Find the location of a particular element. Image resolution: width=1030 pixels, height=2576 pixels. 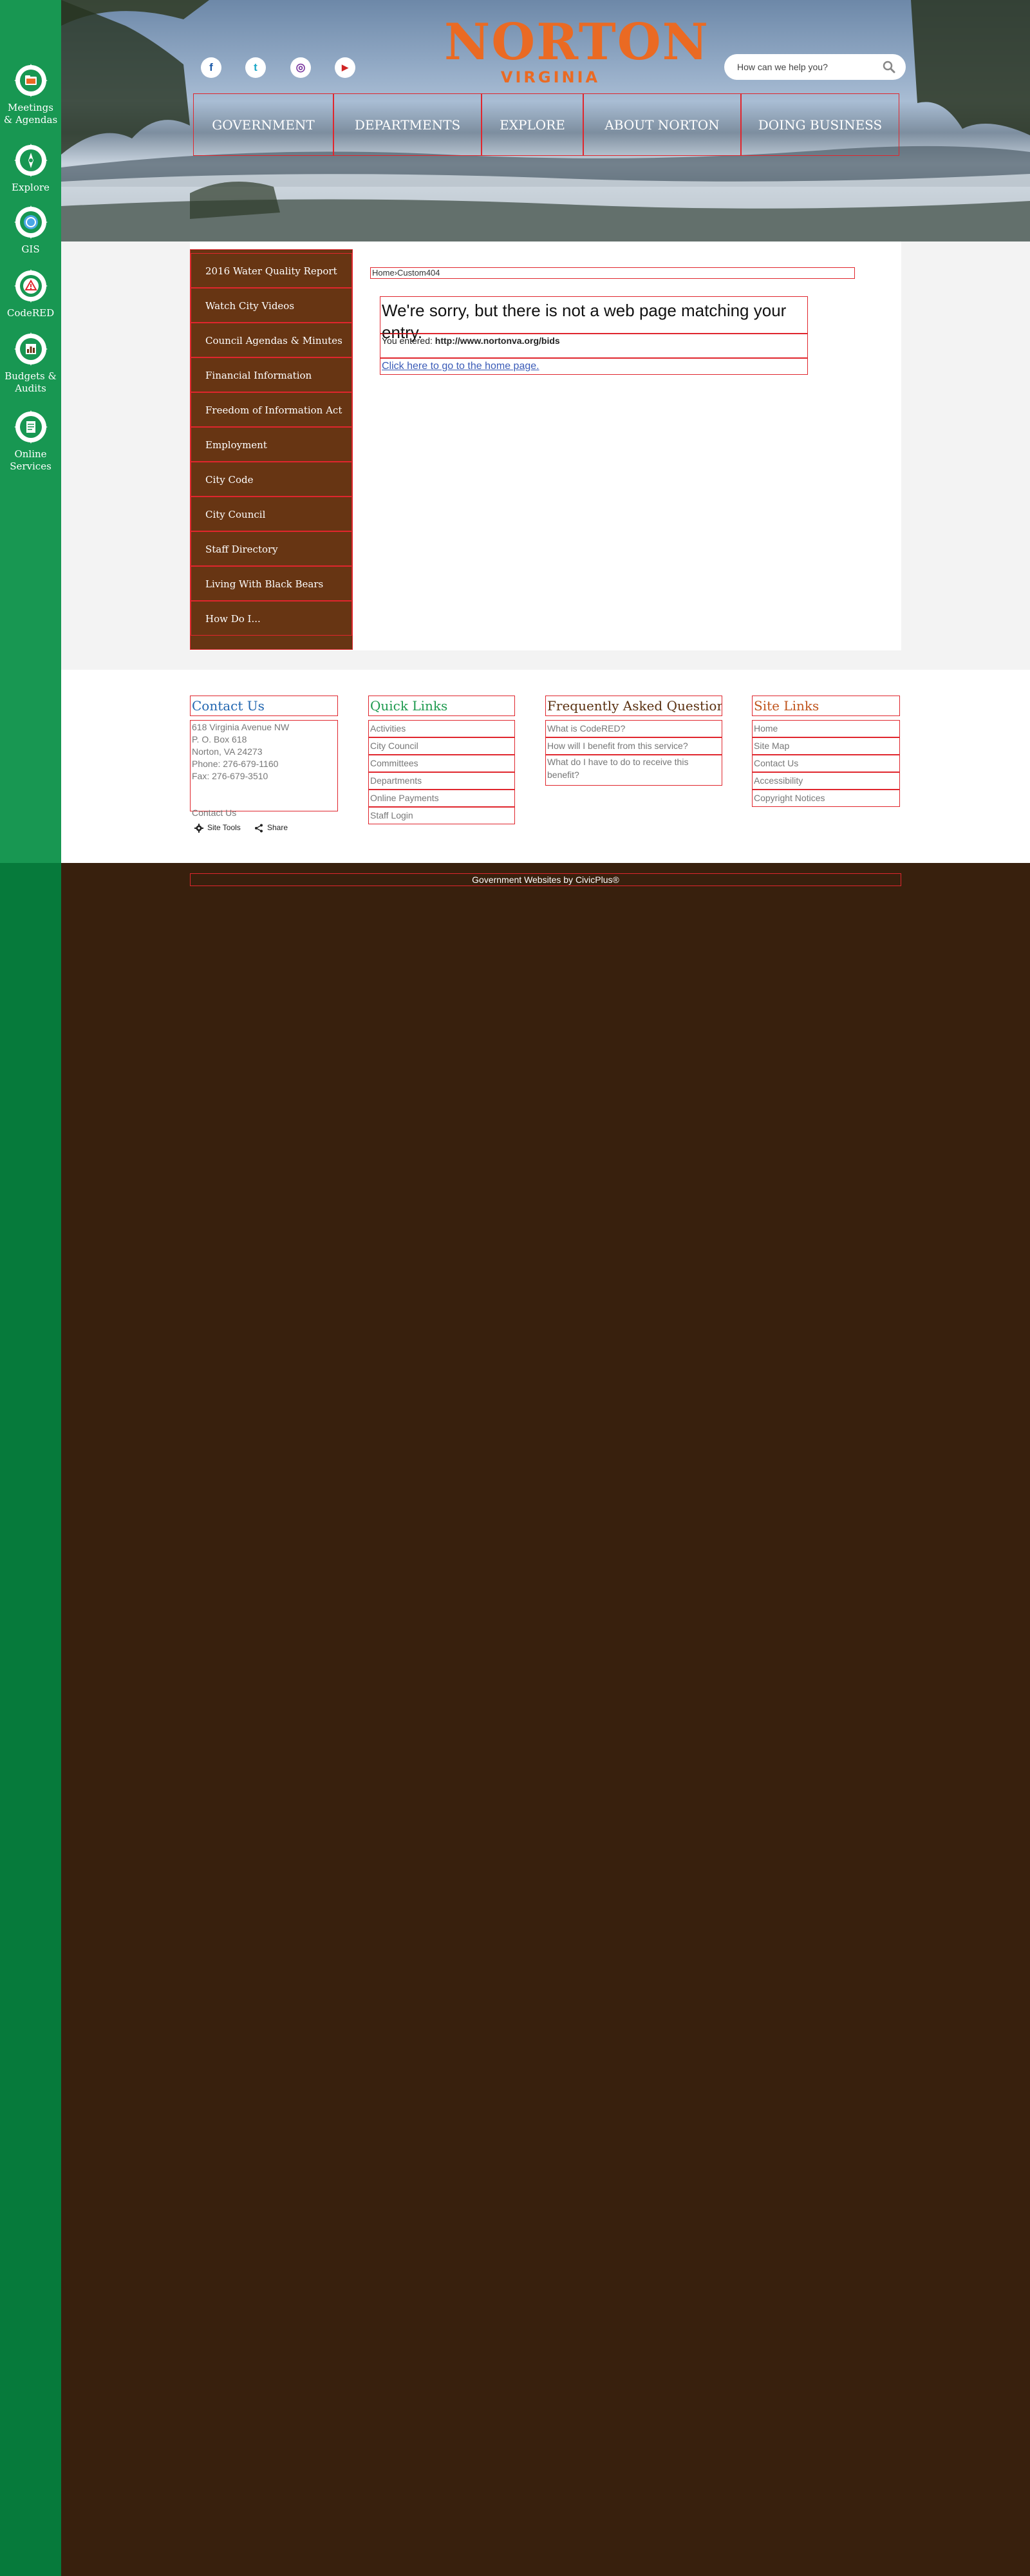

twitter-icon: t is located at coordinates (256, 67).